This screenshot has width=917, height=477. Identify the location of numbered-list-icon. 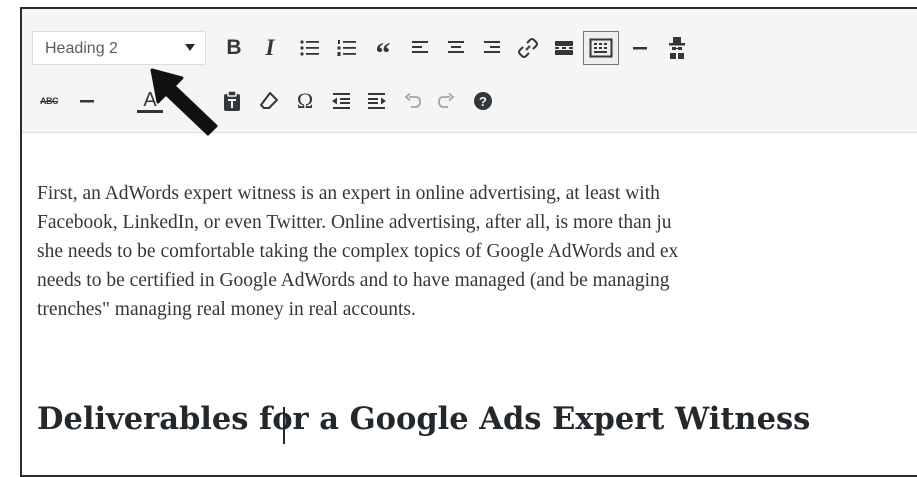
(346, 48).